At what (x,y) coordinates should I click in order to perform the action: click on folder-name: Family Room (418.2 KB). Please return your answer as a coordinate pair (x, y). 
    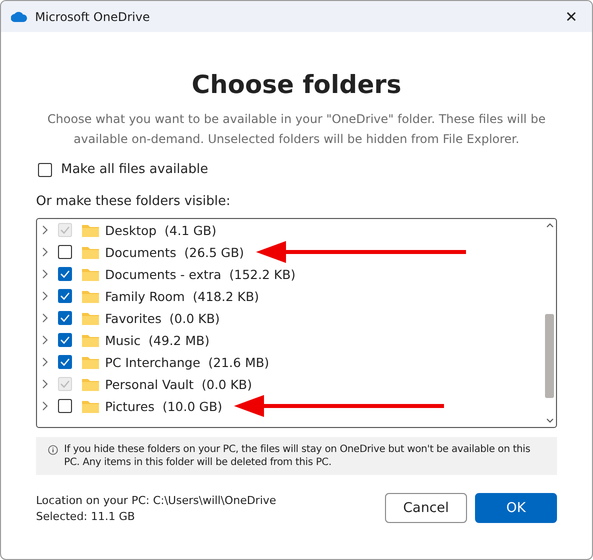
    Looking at the image, I should click on (182, 296).